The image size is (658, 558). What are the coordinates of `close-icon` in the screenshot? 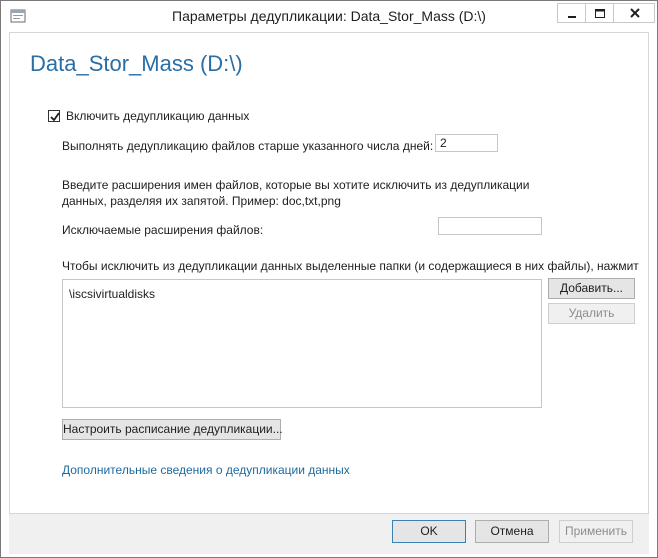 It's located at (635, 13).